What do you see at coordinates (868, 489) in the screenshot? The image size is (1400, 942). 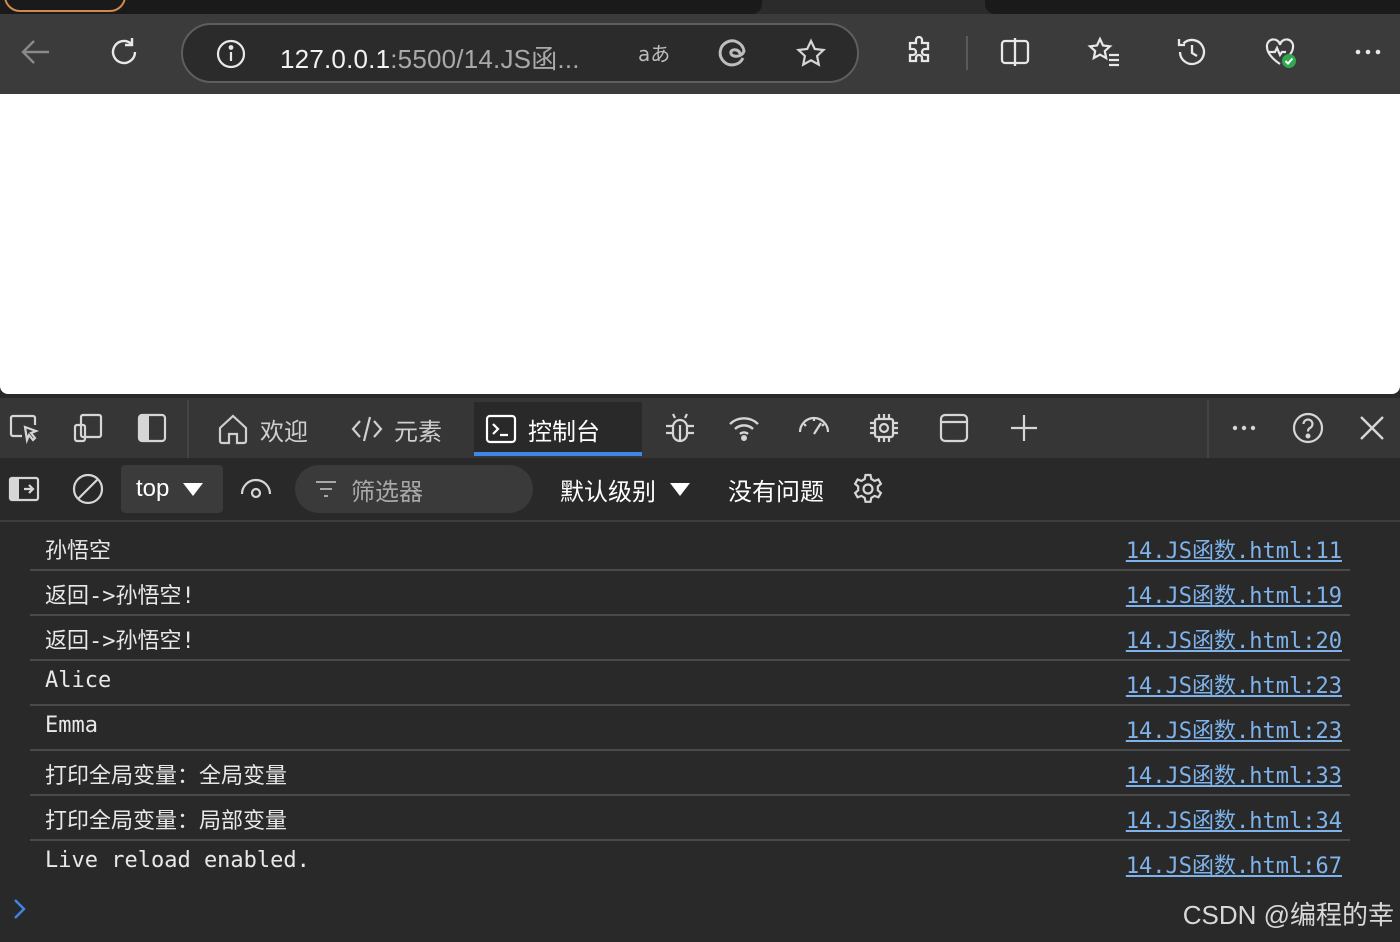 I see `console-settings-gear-icon` at bounding box center [868, 489].